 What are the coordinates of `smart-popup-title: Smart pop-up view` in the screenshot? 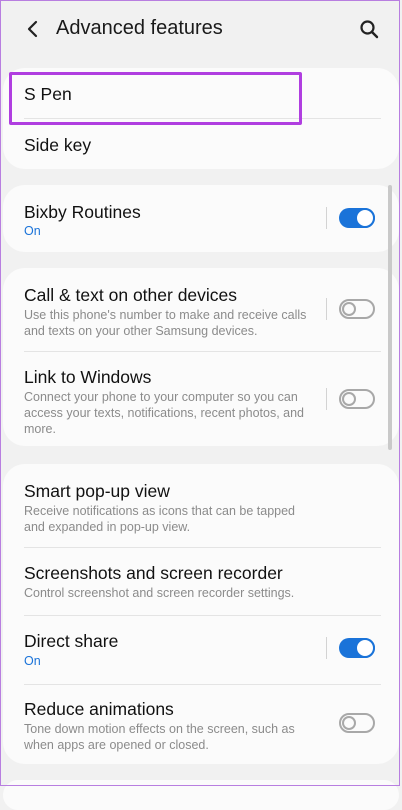 It's located at (97, 491).